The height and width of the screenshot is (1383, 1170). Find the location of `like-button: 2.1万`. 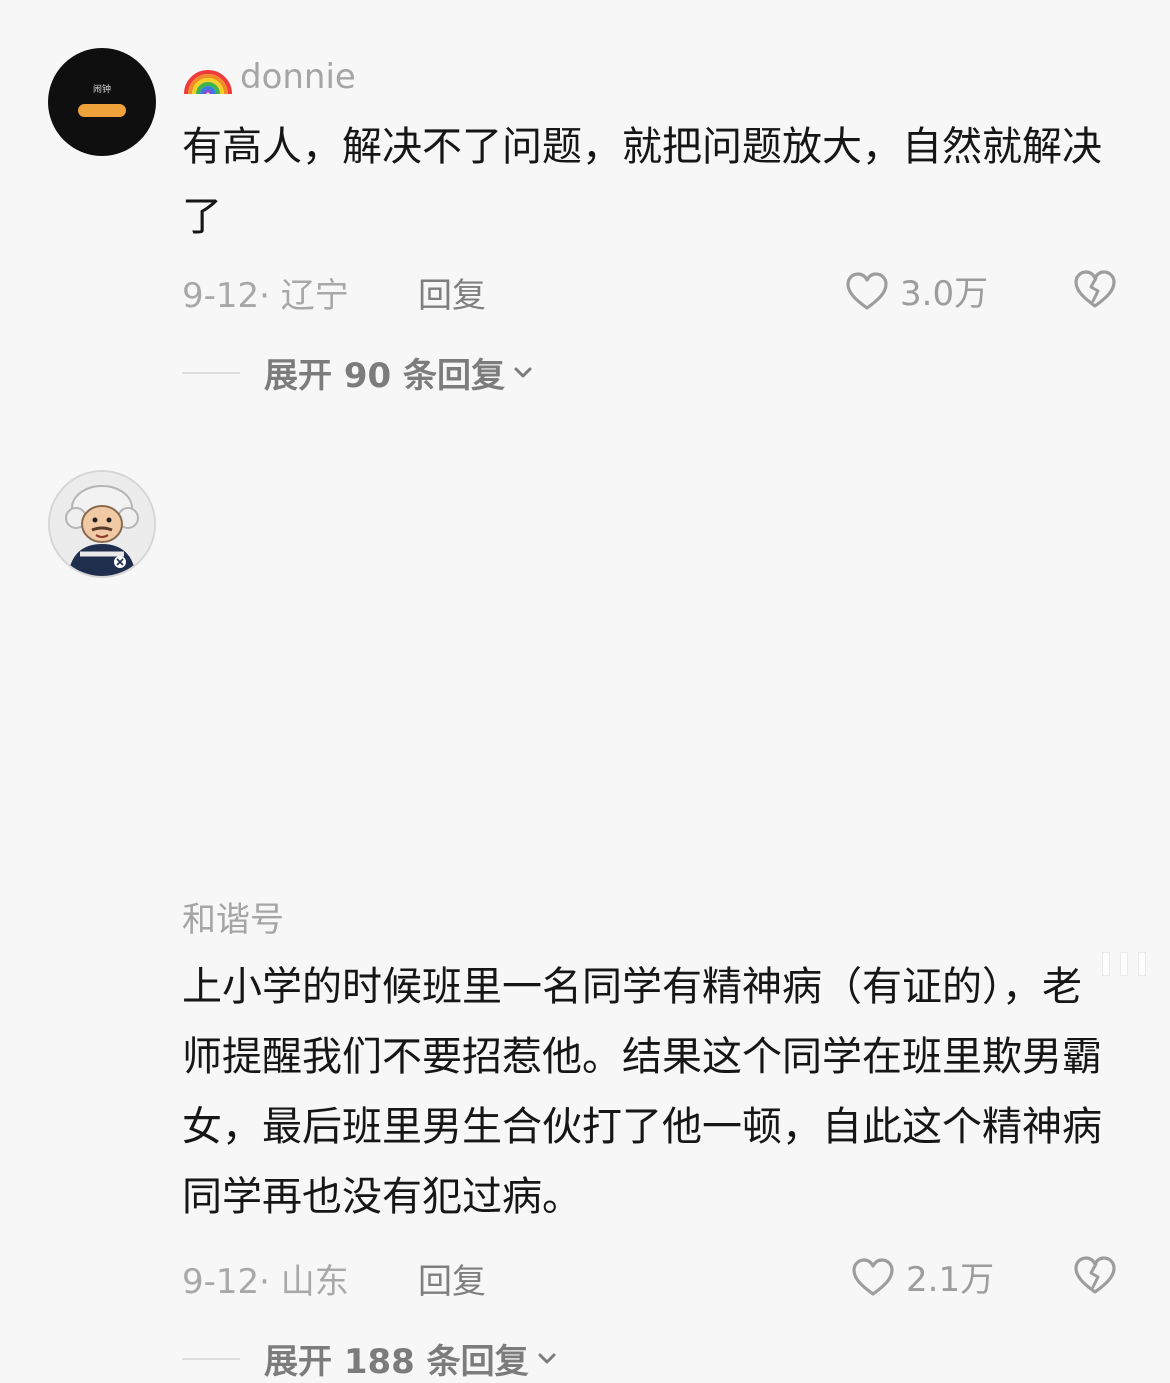

like-button: 2.1万 is located at coordinates (922, 1276).